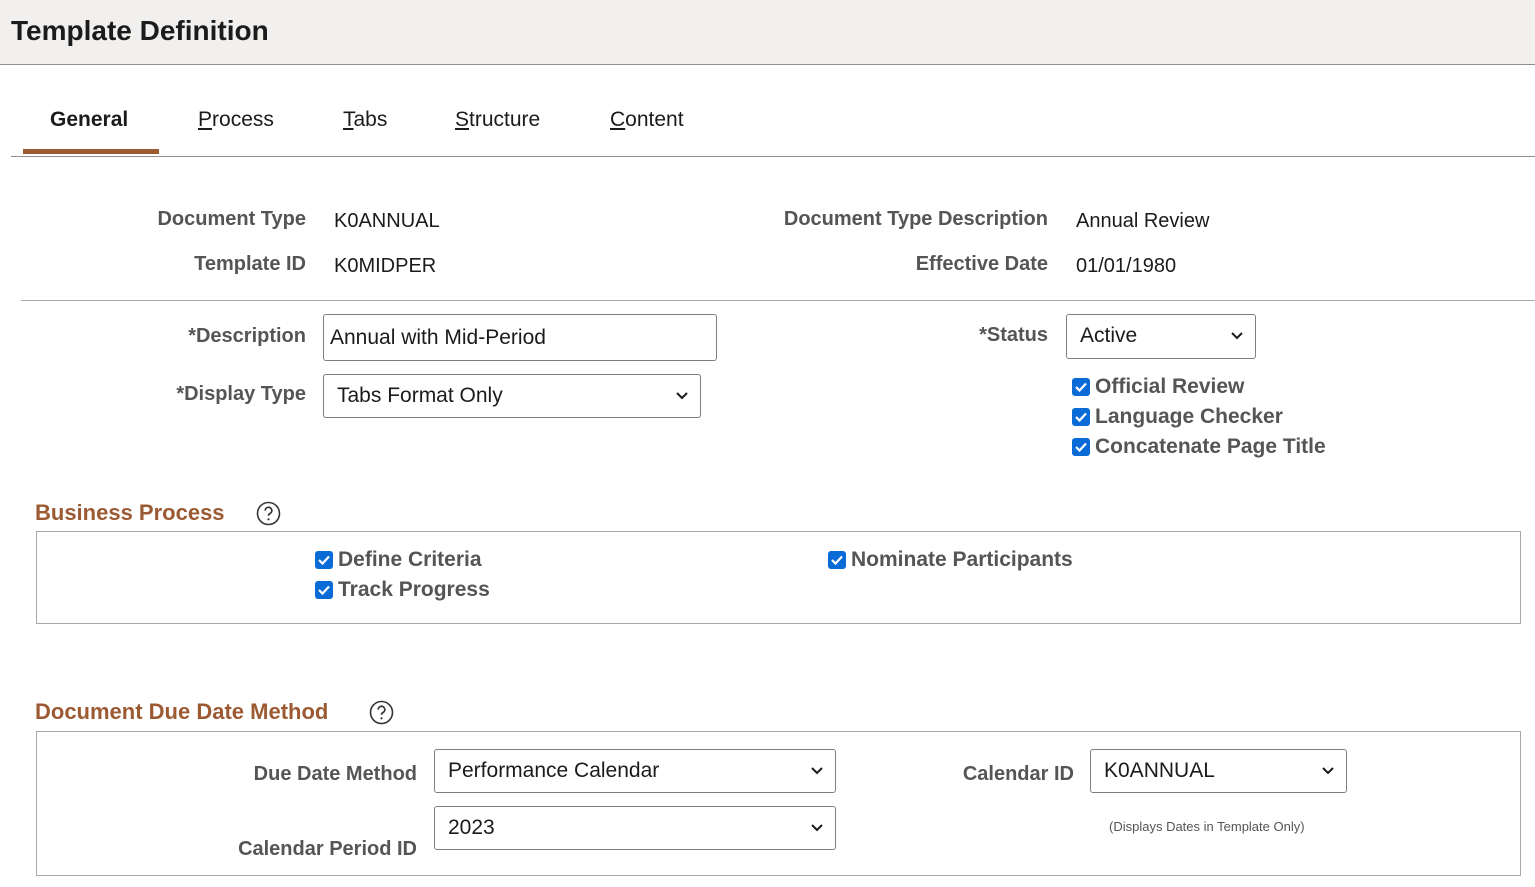  Describe the element at coordinates (91, 151) in the screenshot. I see `active-tab-indicator` at that location.